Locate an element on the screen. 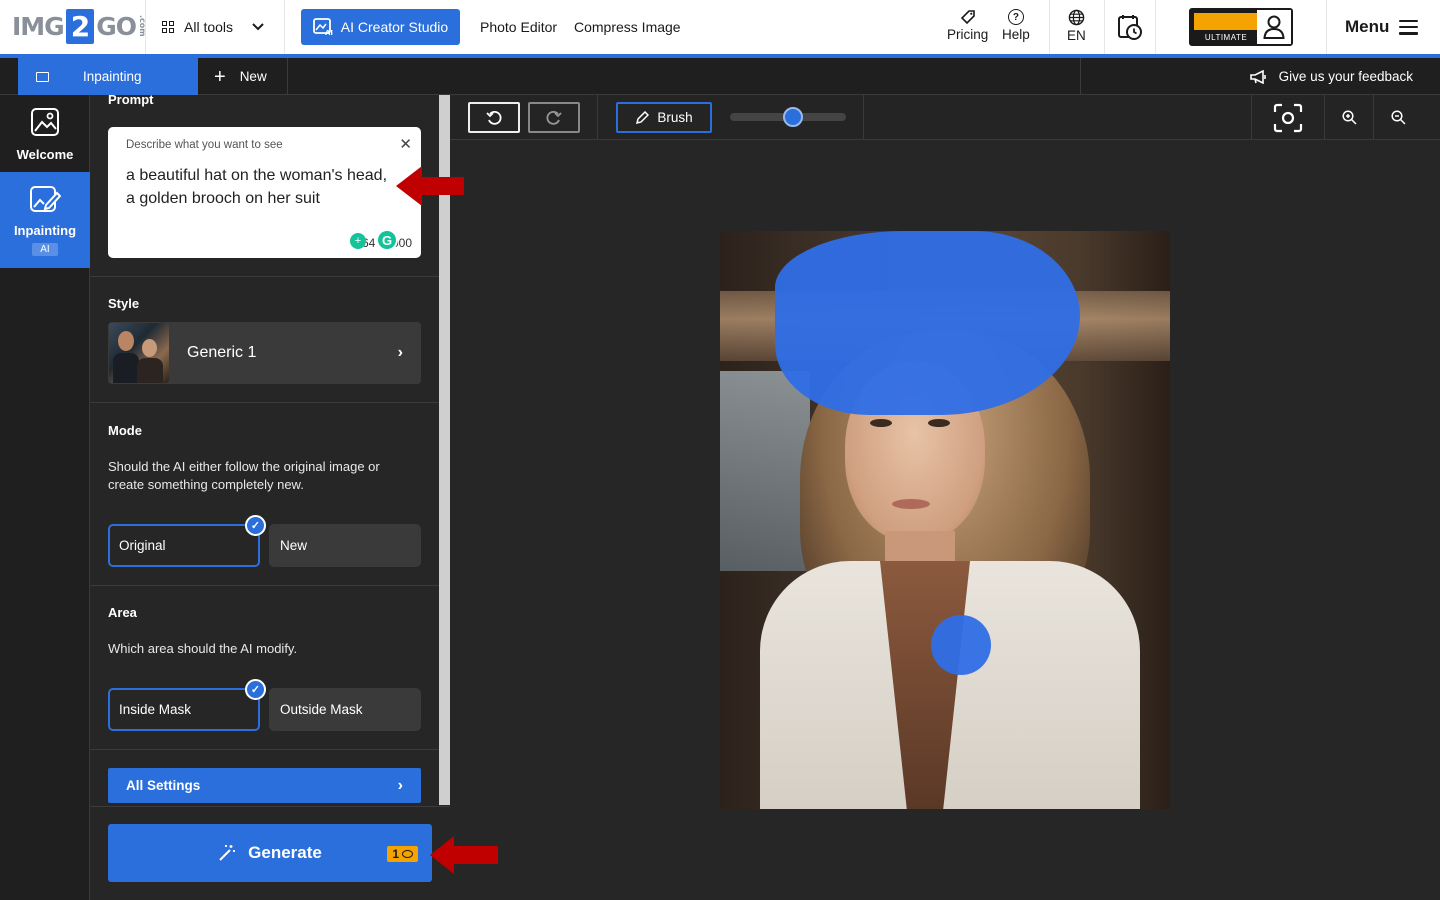 This screenshot has height=900, width=1440. area-option-label: Inside Mask is located at coordinates (155, 709).